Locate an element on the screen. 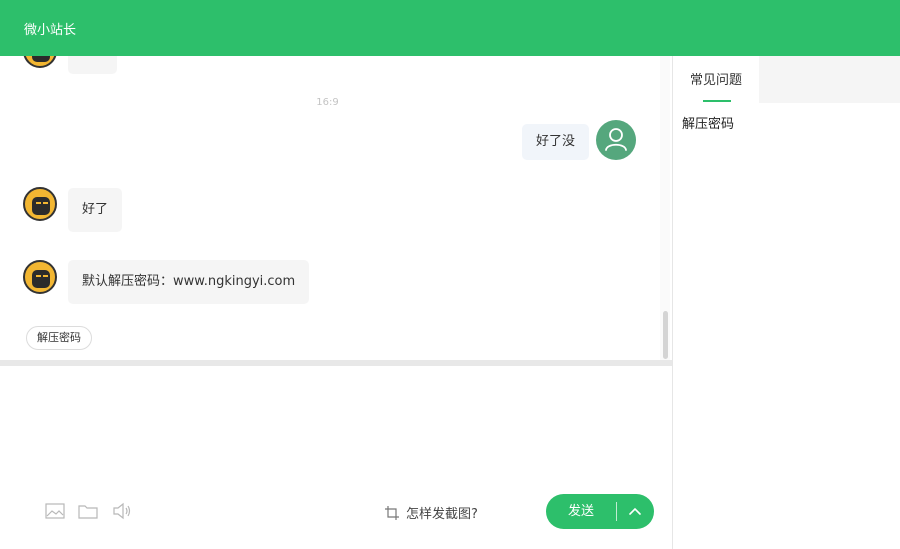 This screenshot has width=900, height=549. user-icon is located at coordinates (616, 139).